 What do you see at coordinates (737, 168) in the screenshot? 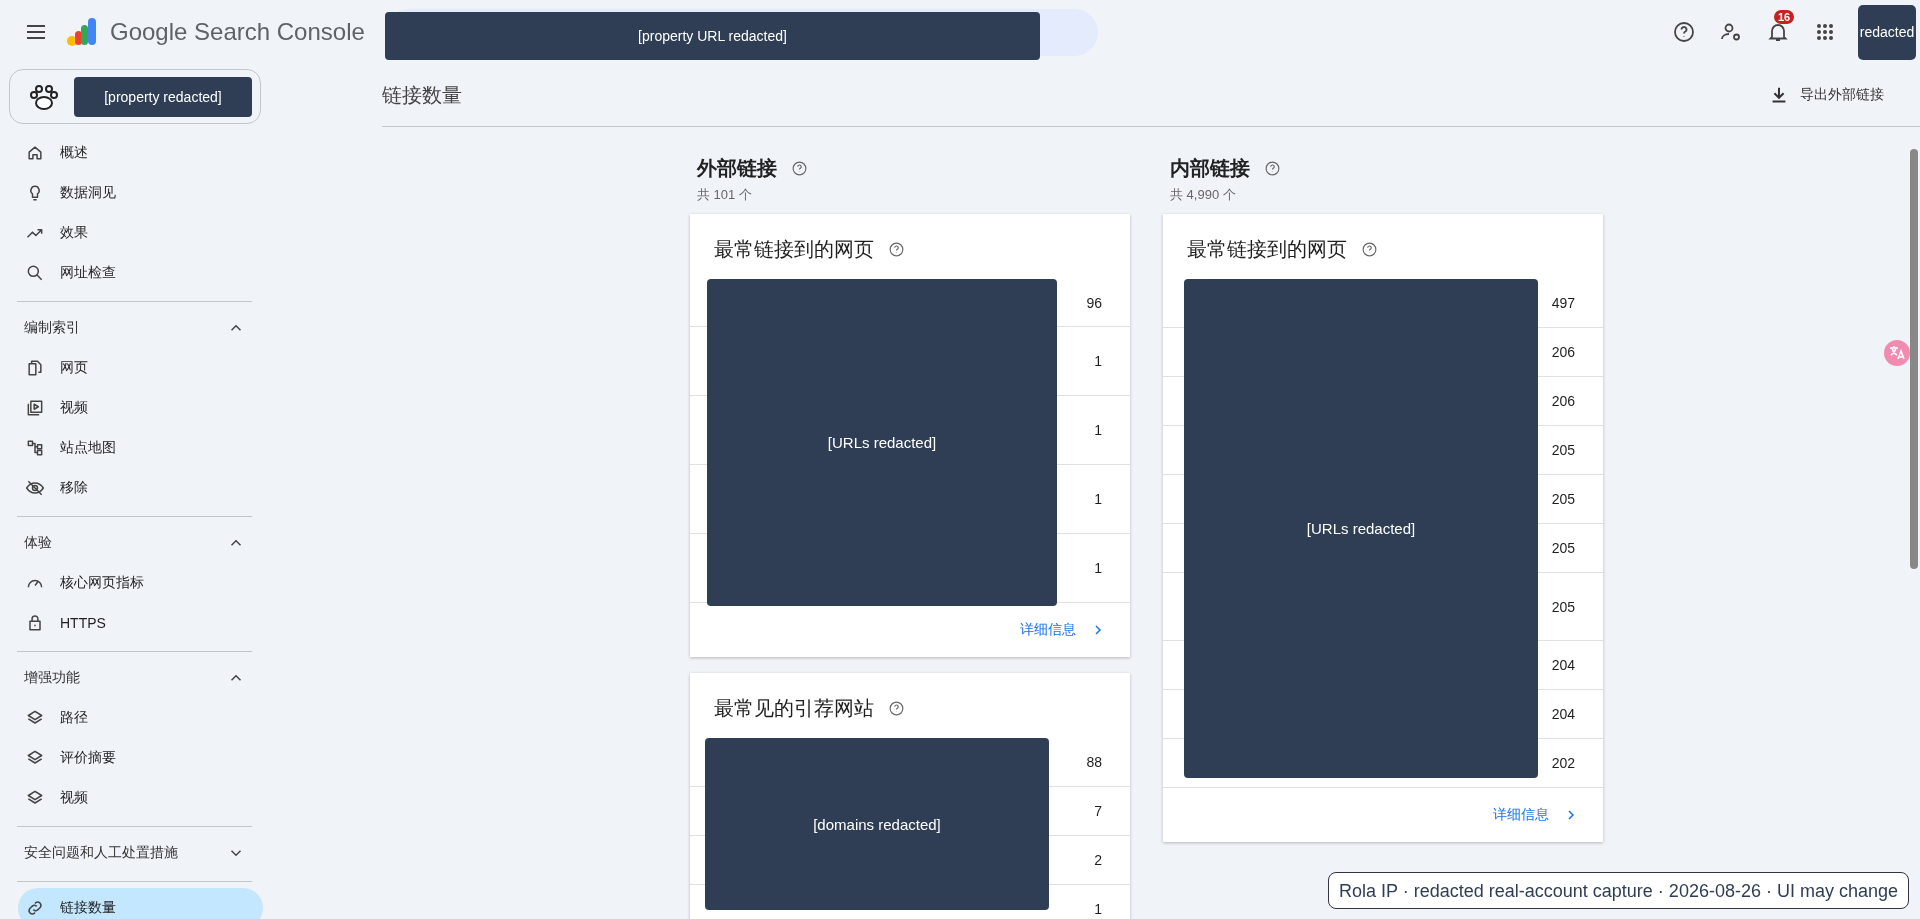
I see `section-title: 外部链接` at bounding box center [737, 168].